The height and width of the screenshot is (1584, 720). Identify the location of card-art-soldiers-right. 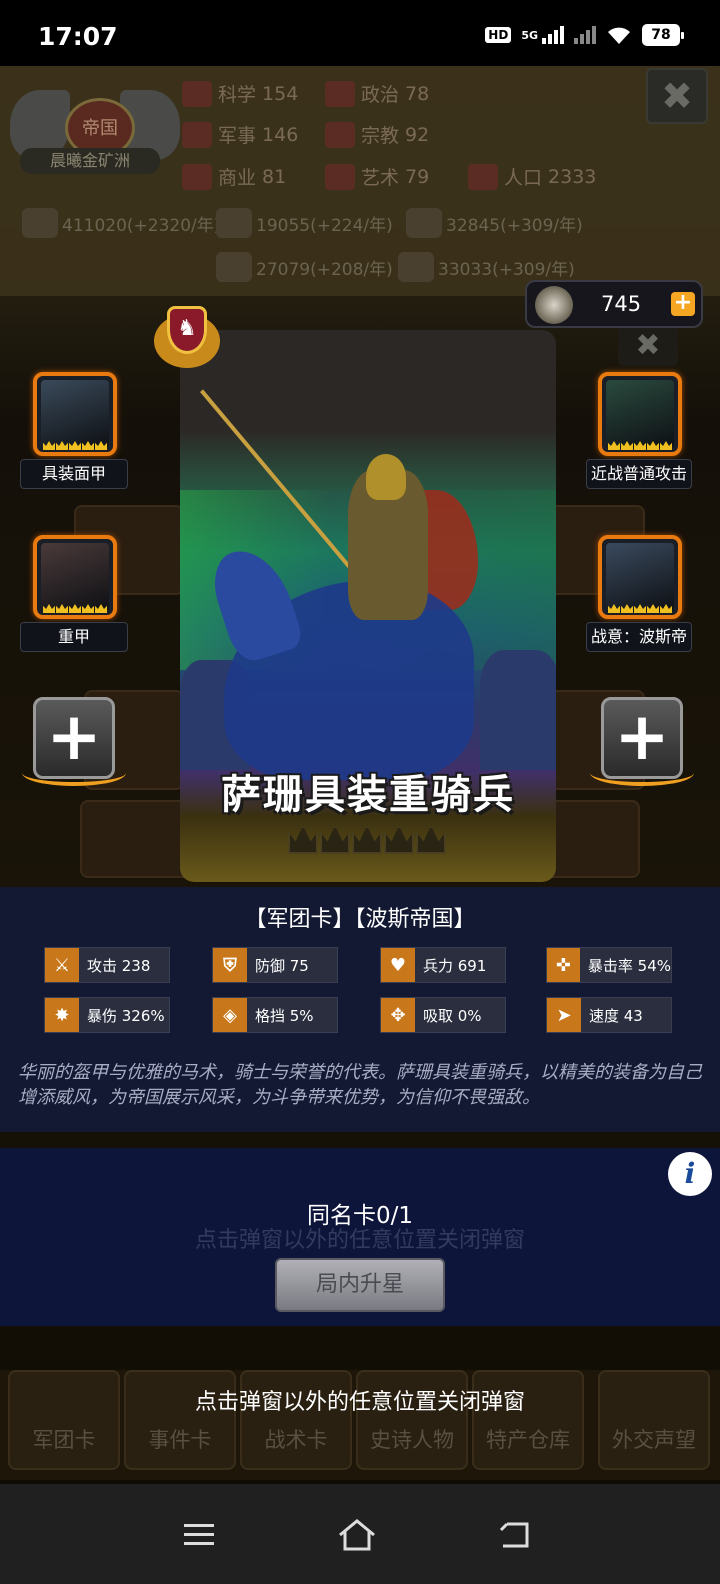
(518, 710).